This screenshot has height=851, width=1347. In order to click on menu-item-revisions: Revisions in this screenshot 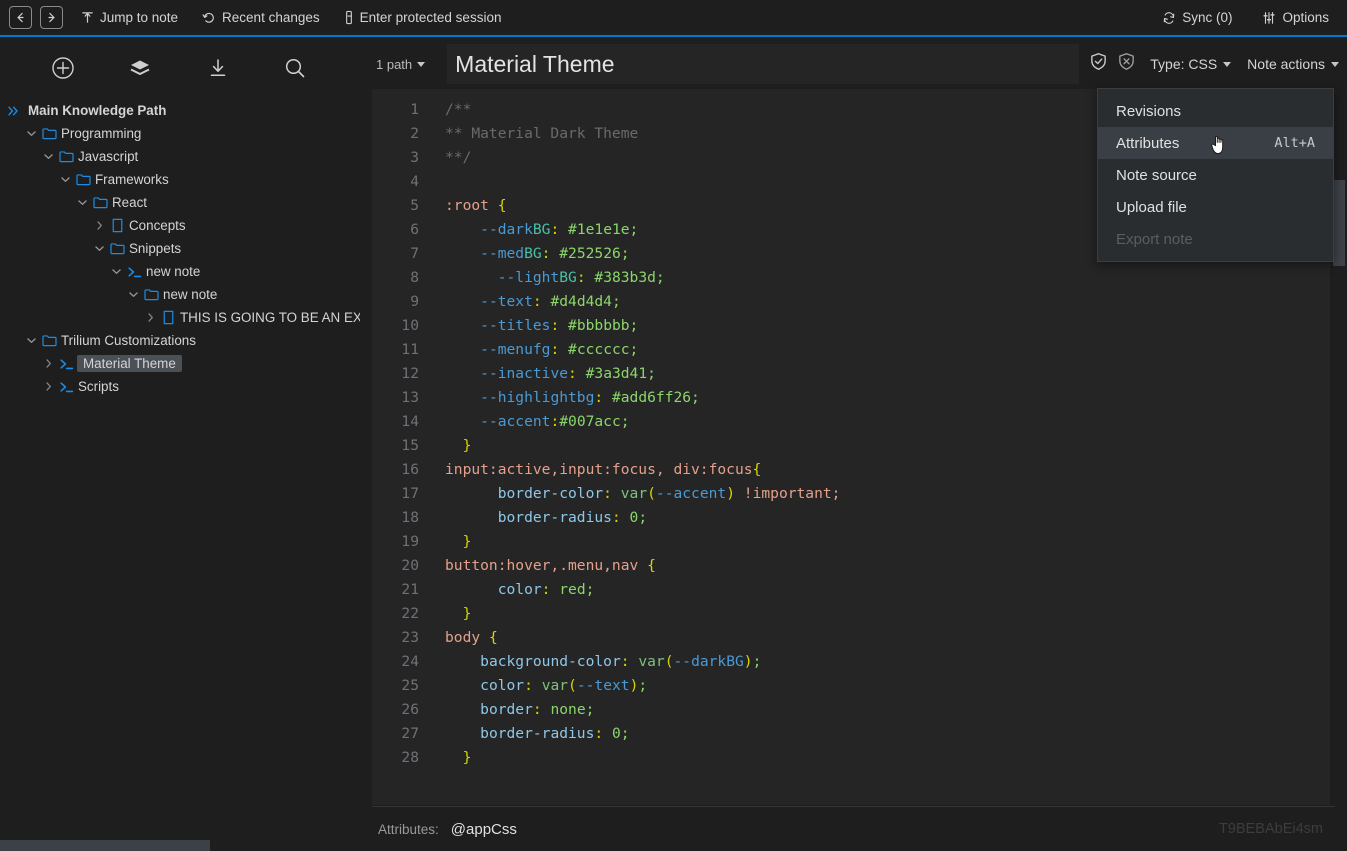, I will do `click(1215, 111)`.